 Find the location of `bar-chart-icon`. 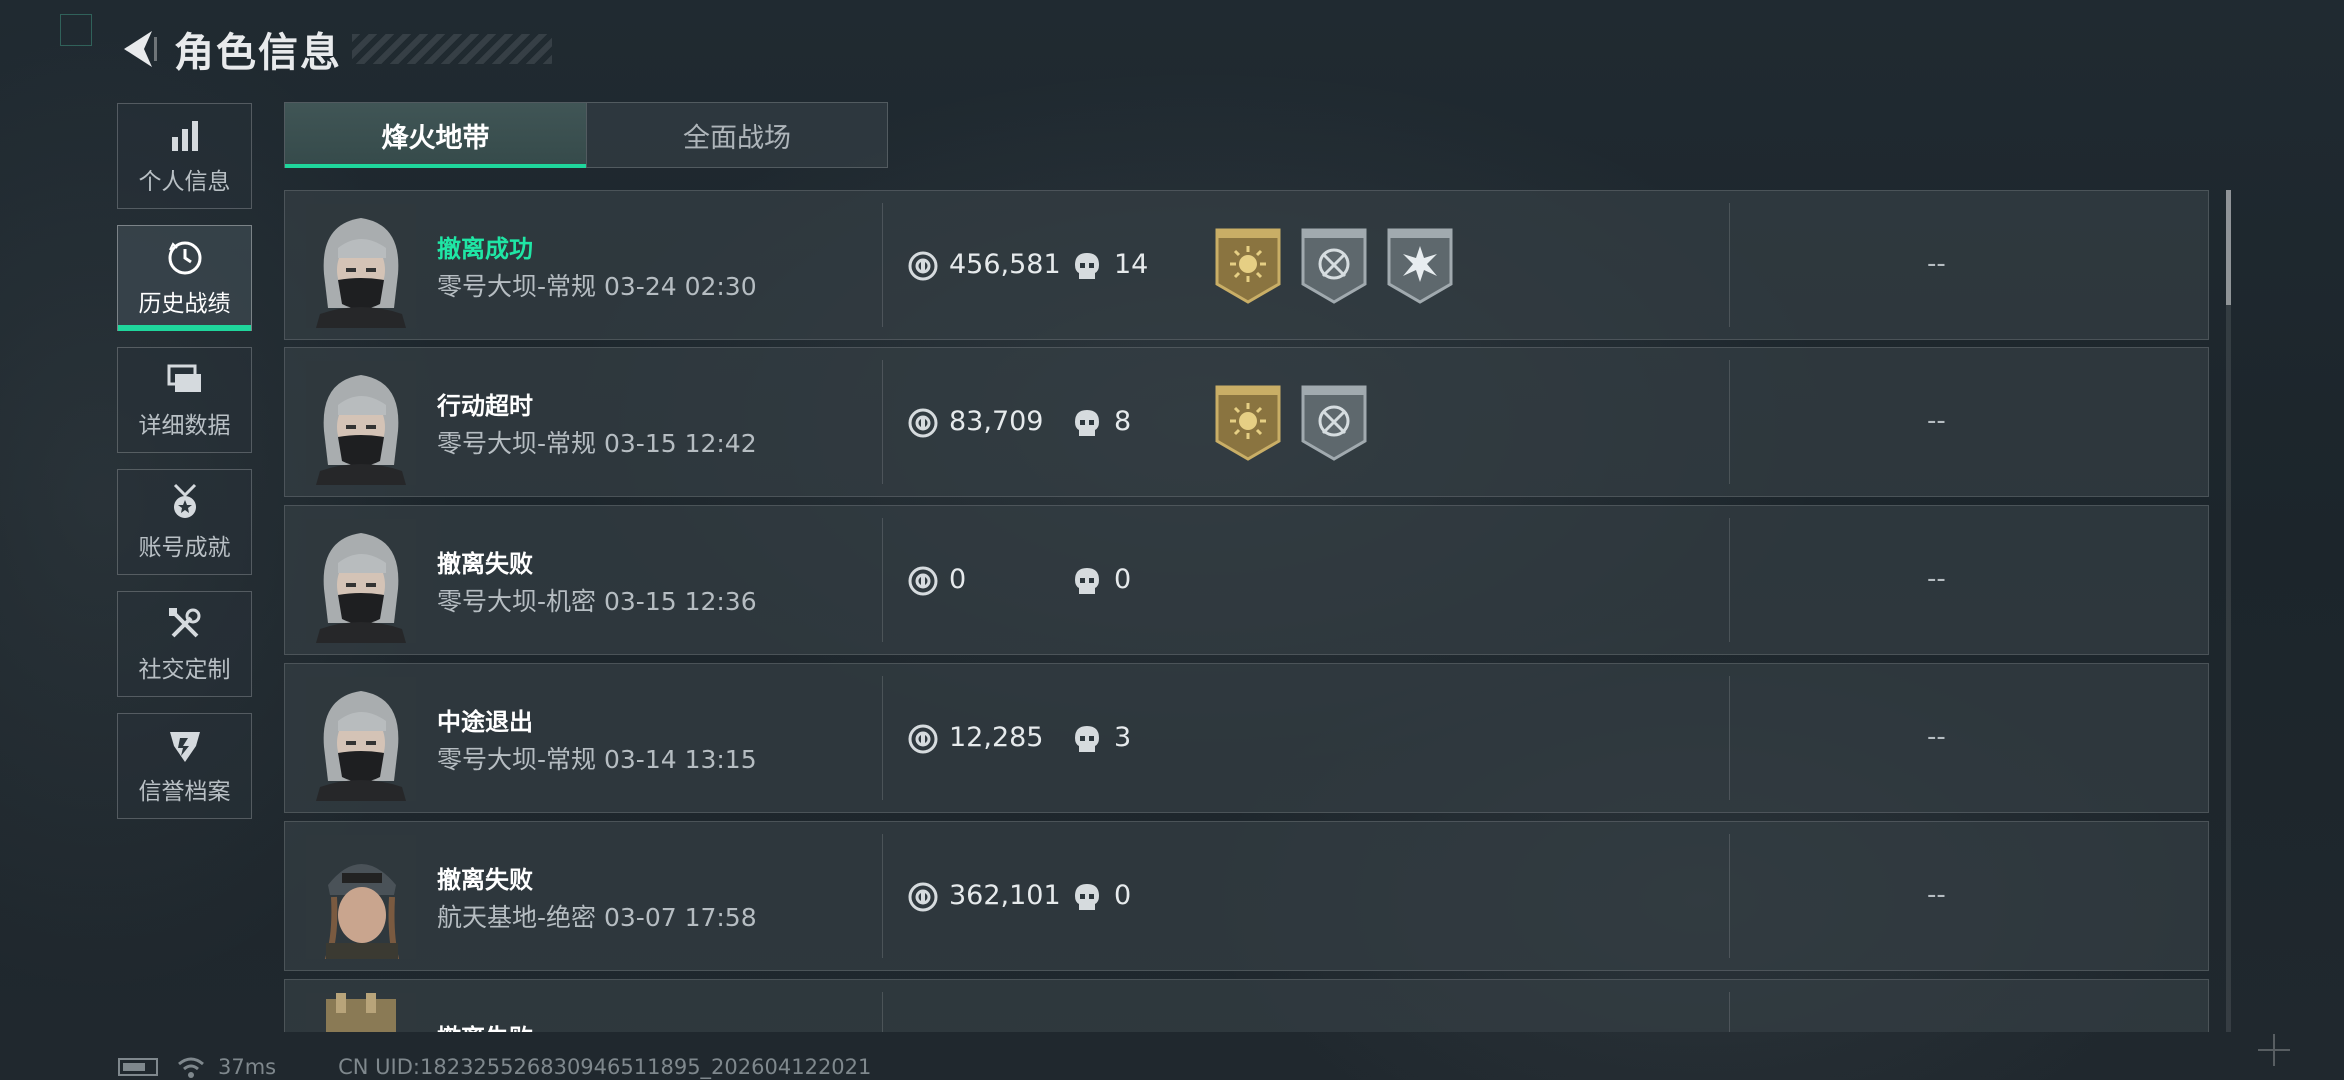

bar-chart-icon is located at coordinates (185, 136).